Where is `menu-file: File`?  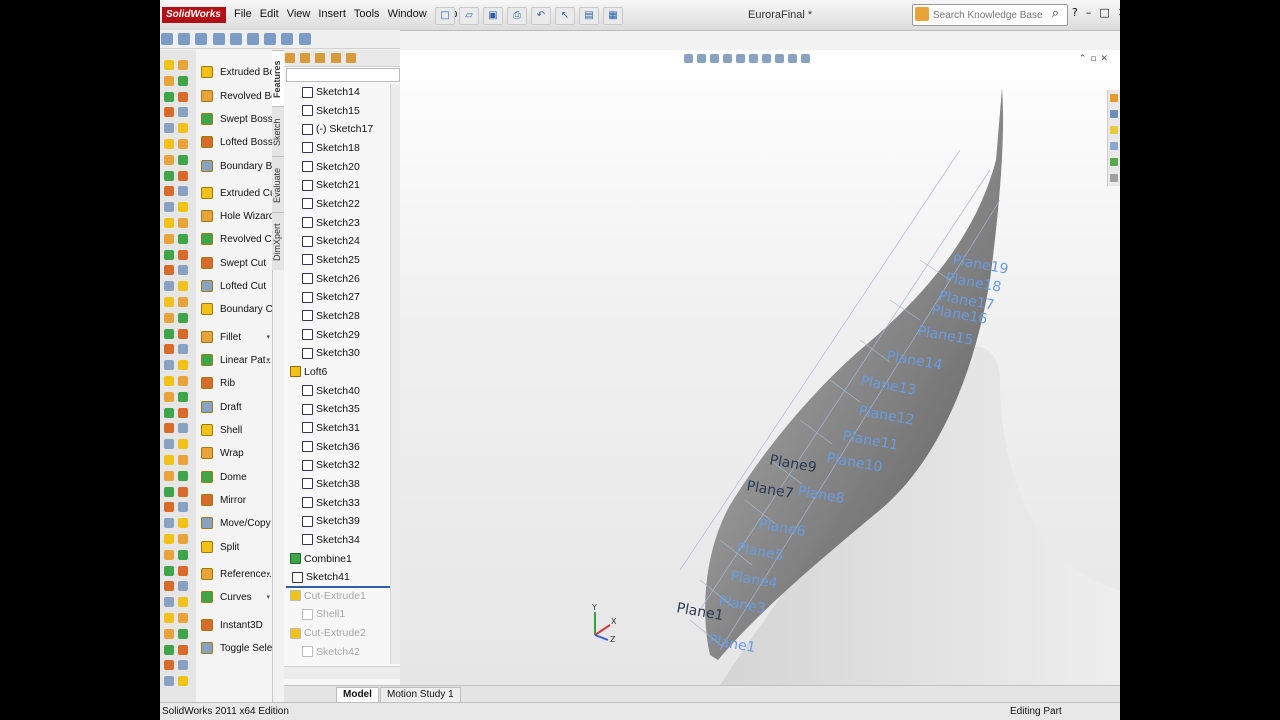
menu-file: File is located at coordinates (243, 14).